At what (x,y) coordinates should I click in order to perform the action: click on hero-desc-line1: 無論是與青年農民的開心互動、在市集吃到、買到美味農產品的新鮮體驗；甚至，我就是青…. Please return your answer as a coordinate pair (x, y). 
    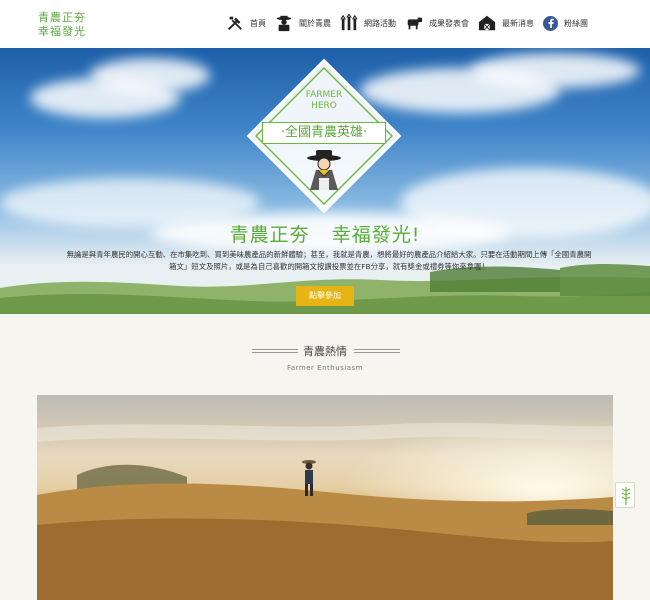
    Looking at the image, I should click on (329, 254).